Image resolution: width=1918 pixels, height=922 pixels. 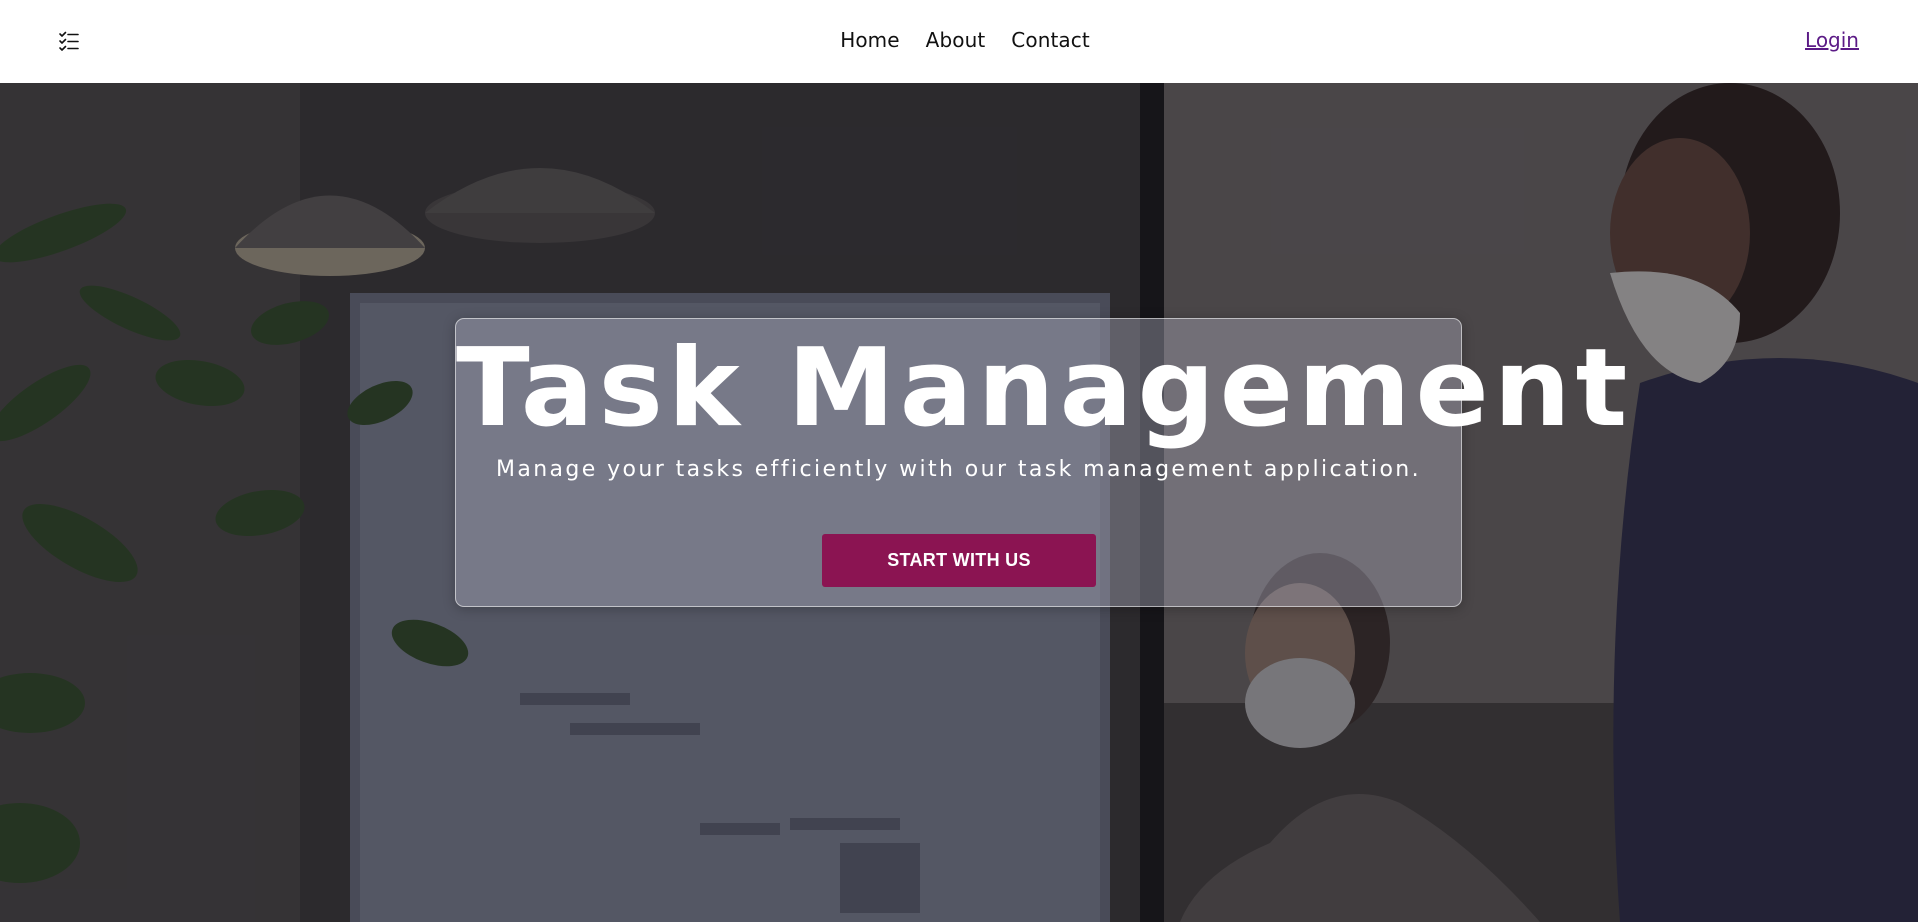 I want to click on start-with-us-button: START WITH US, so click(x=959, y=560).